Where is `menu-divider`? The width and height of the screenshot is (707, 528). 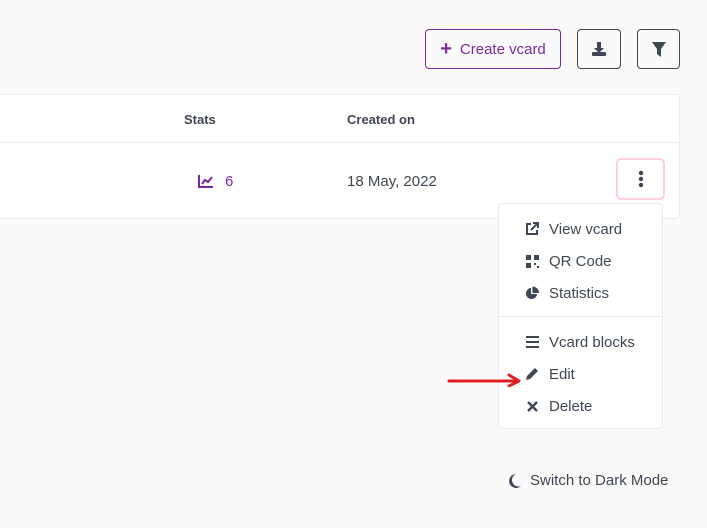
menu-divider is located at coordinates (580, 316).